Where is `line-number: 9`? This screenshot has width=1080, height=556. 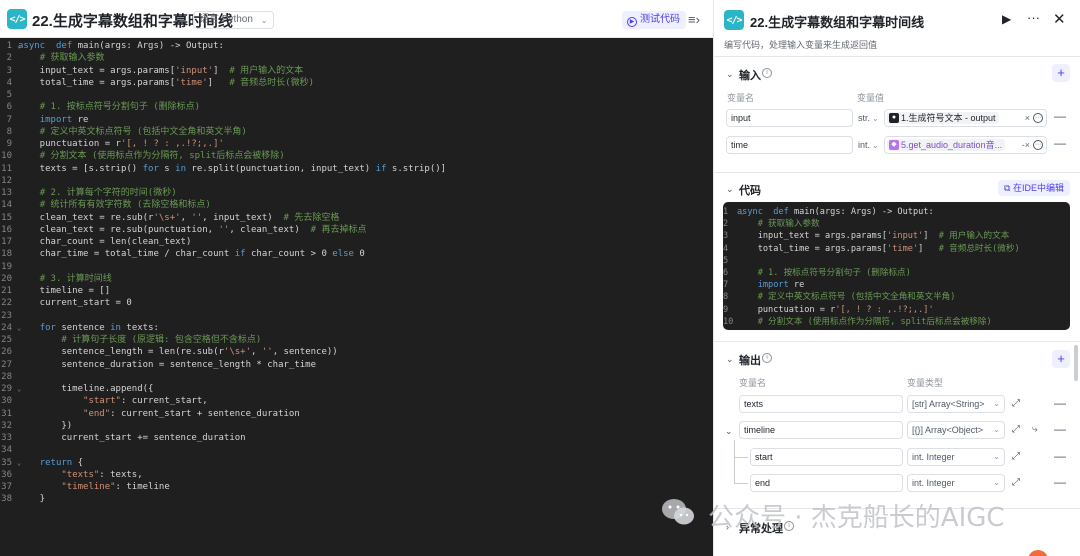 line-number: 9 is located at coordinates (9, 144).